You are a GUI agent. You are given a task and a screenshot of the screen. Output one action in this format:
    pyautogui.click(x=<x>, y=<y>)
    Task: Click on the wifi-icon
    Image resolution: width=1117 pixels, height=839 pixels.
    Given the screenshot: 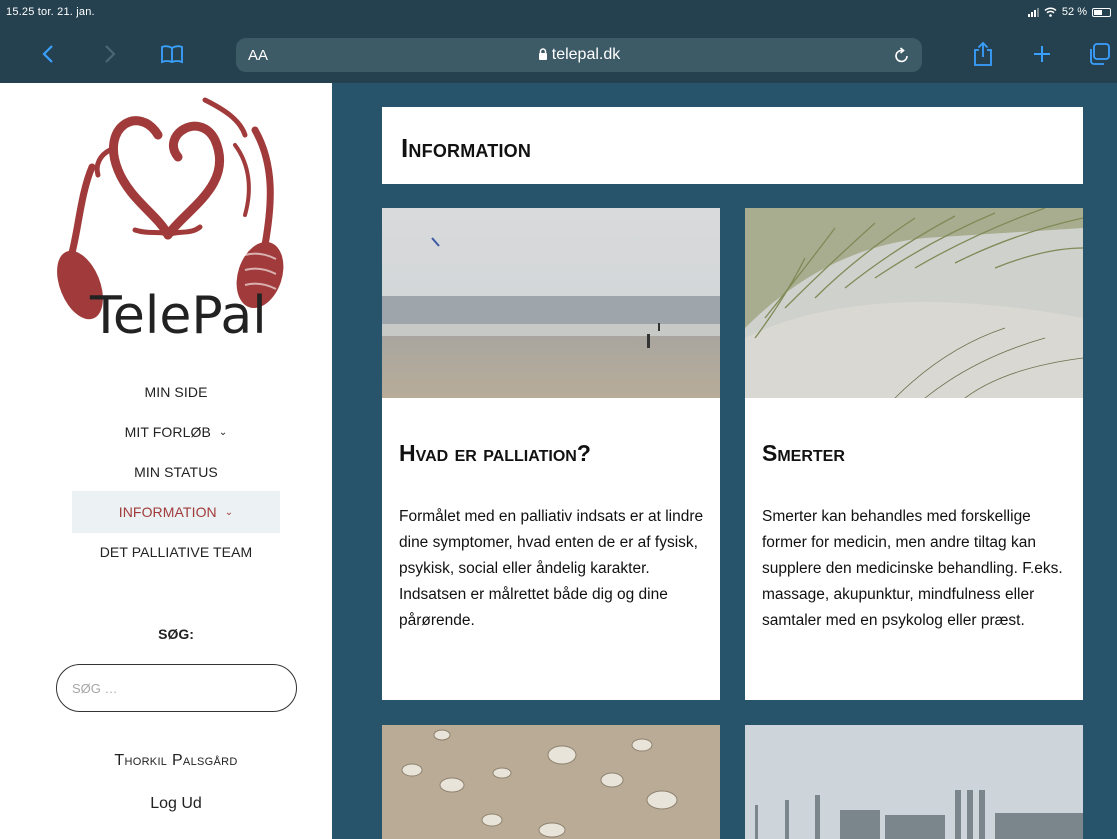 What is the action you would take?
    pyautogui.click(x=1050, y=12)
    